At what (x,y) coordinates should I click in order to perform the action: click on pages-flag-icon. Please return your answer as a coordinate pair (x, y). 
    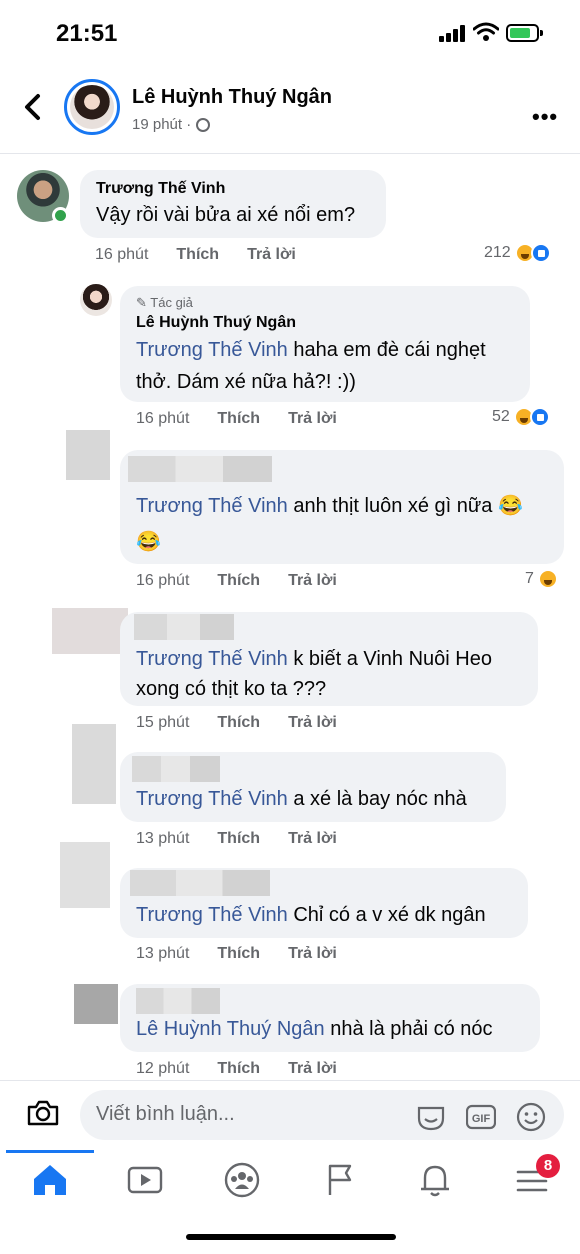
    Looking at the image, I should click on (340, 1180).